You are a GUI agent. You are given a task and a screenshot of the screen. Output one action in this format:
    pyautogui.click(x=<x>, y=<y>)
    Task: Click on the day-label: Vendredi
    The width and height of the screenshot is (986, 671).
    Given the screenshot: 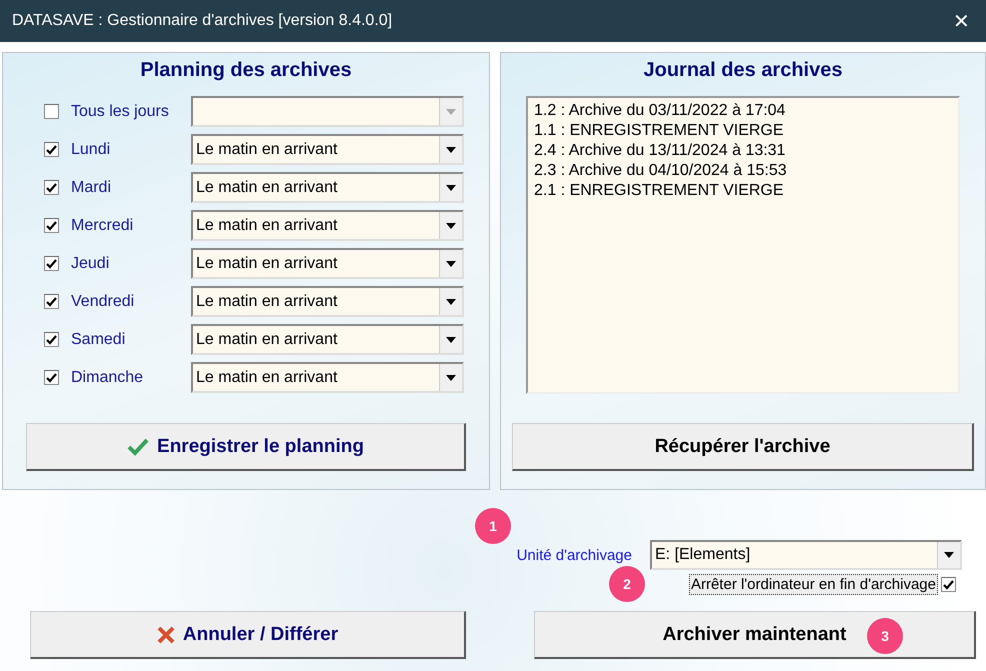 What is the action you would take?
    pyautogui.click(x=103, y=301)
    